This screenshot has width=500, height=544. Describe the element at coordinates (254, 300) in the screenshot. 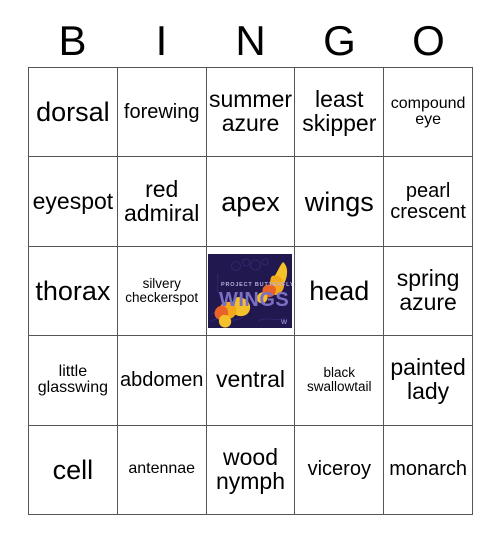

I see `logo-wordmark: WINGS` at that location.